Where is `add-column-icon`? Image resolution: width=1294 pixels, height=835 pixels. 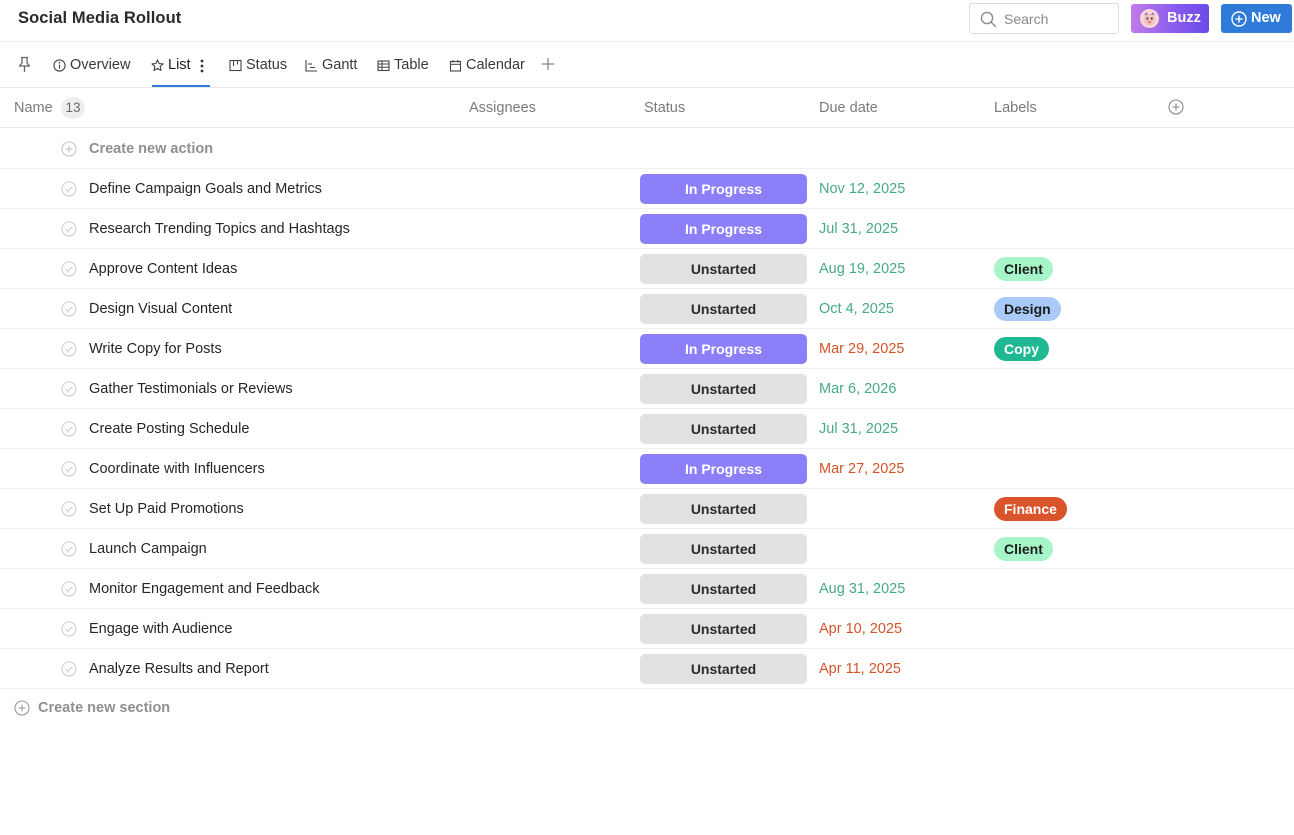
add-column-icon is located at coordinates (1176, 107).